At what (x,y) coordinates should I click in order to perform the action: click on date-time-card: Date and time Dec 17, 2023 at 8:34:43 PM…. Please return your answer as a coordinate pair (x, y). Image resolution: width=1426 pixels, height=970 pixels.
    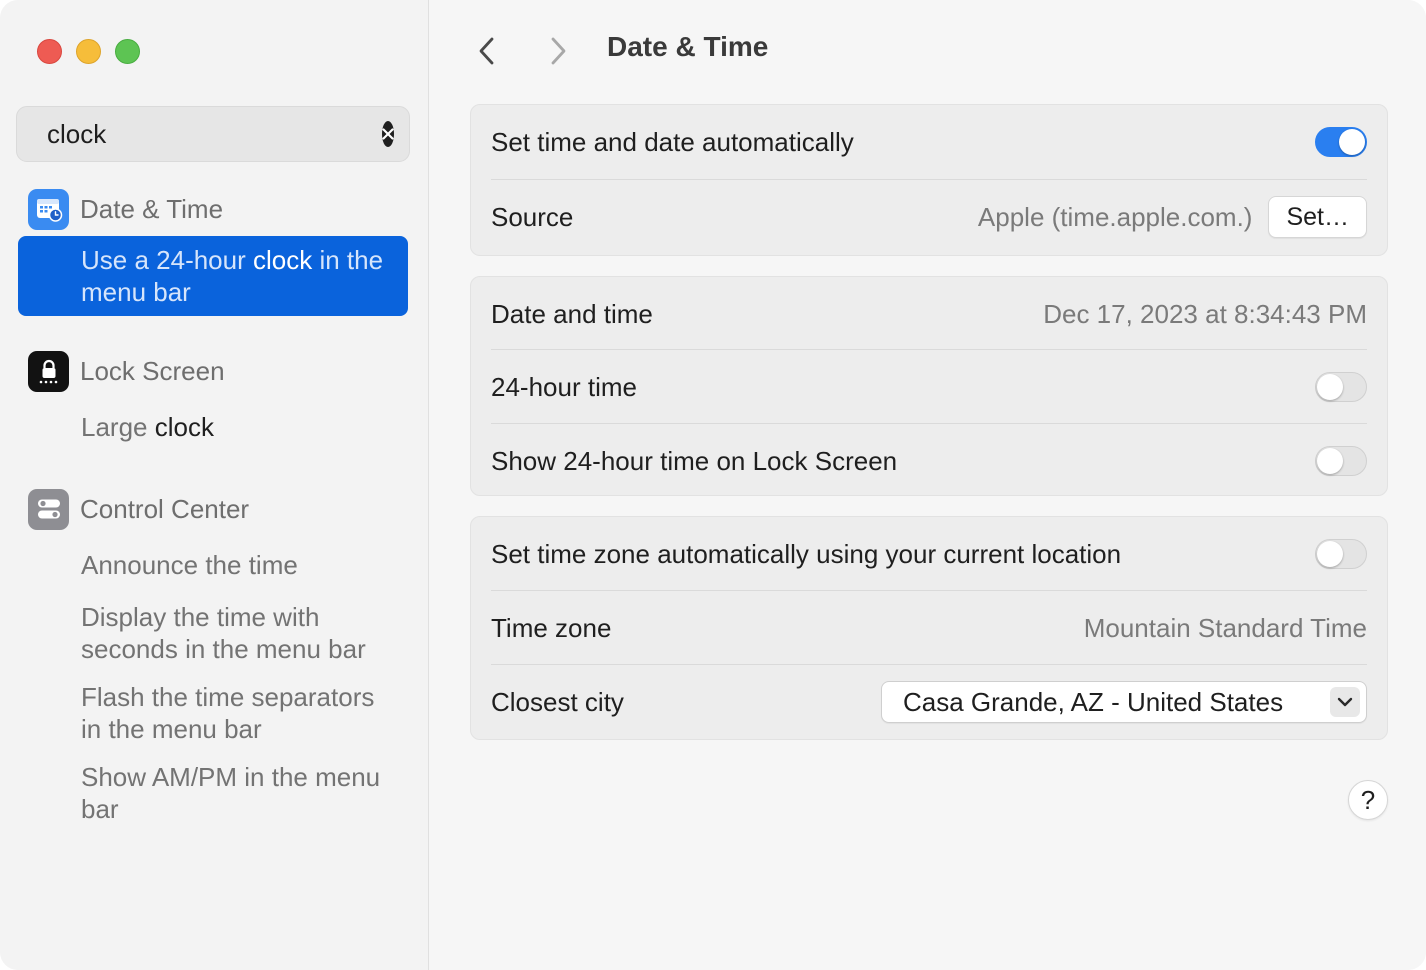
    Looking at the image, I should click on (929, 386).